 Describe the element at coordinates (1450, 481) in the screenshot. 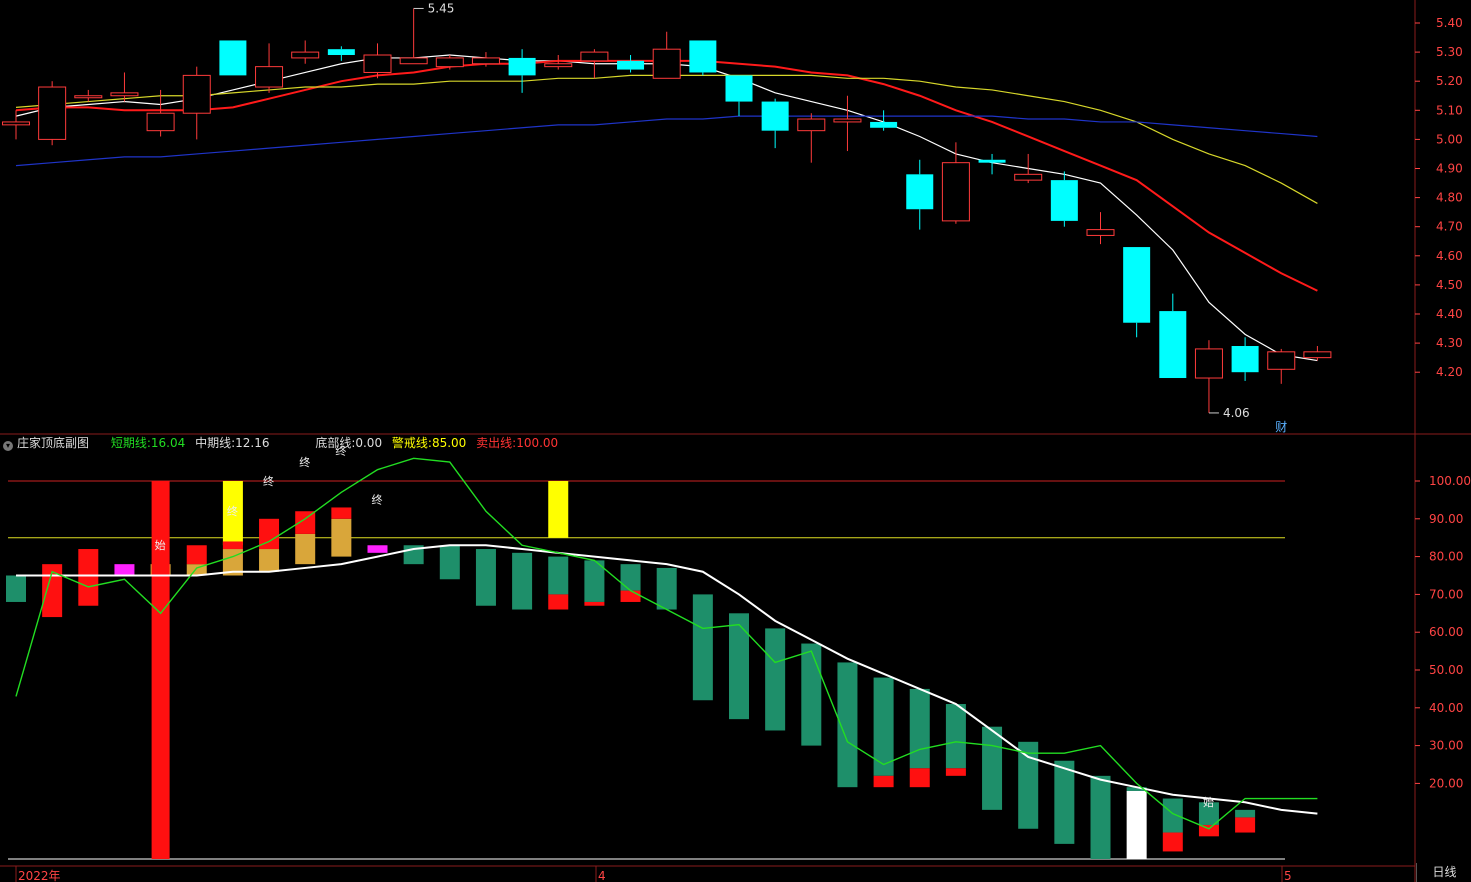

I see `indicator-tick-label: 100.00` at that location.